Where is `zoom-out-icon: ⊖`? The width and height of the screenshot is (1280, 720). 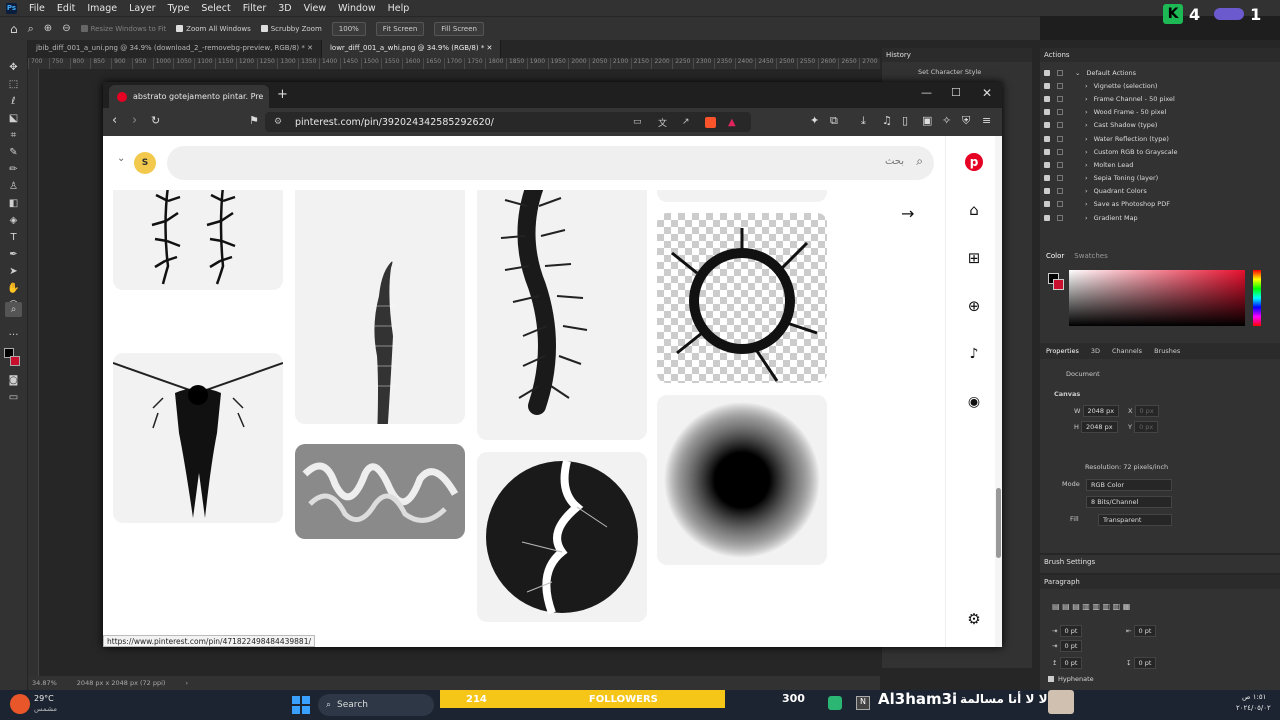
zoom-out-icon: ⊖ is located at coordinates (66, 28).